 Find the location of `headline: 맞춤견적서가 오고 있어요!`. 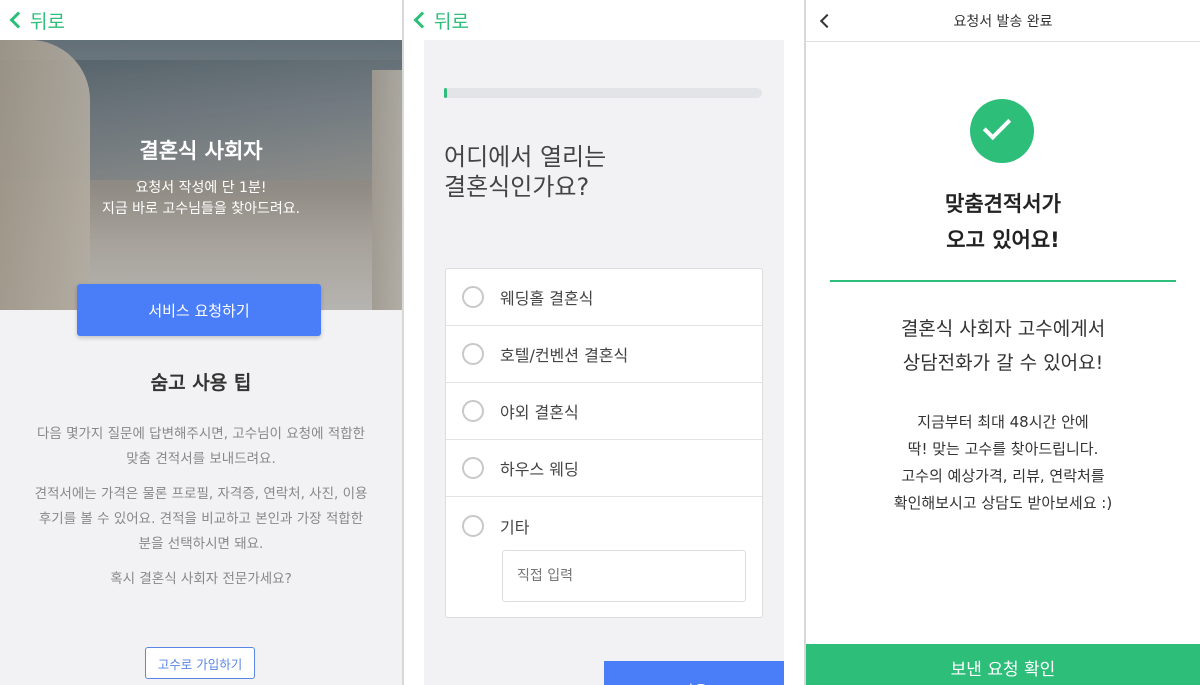

headline: 맞춤견적서가 오고 있어요! is located at coordinates (1003, 222).